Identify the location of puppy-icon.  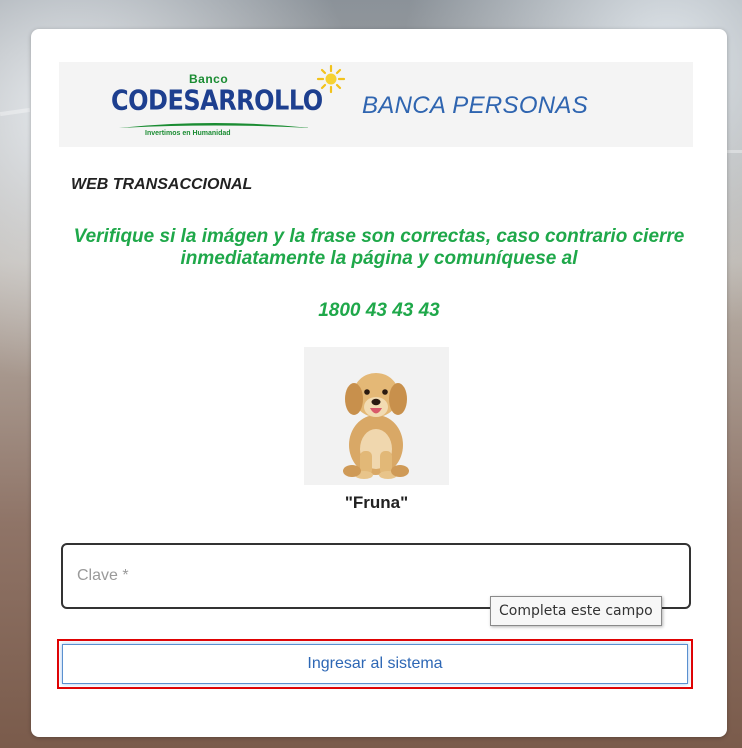
(376, 426).